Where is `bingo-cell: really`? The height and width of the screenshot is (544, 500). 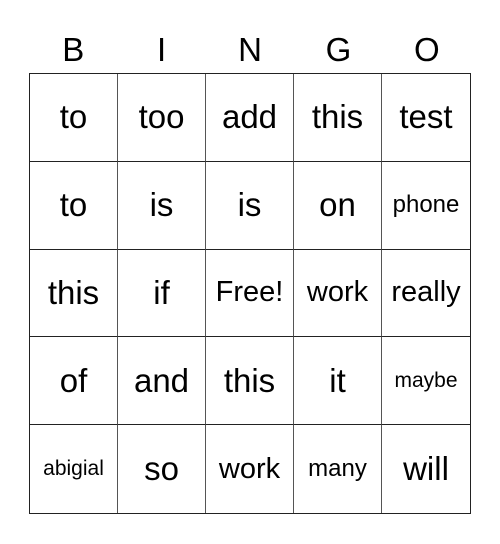
bingo-cell: really is located at coordinates (426, 294).